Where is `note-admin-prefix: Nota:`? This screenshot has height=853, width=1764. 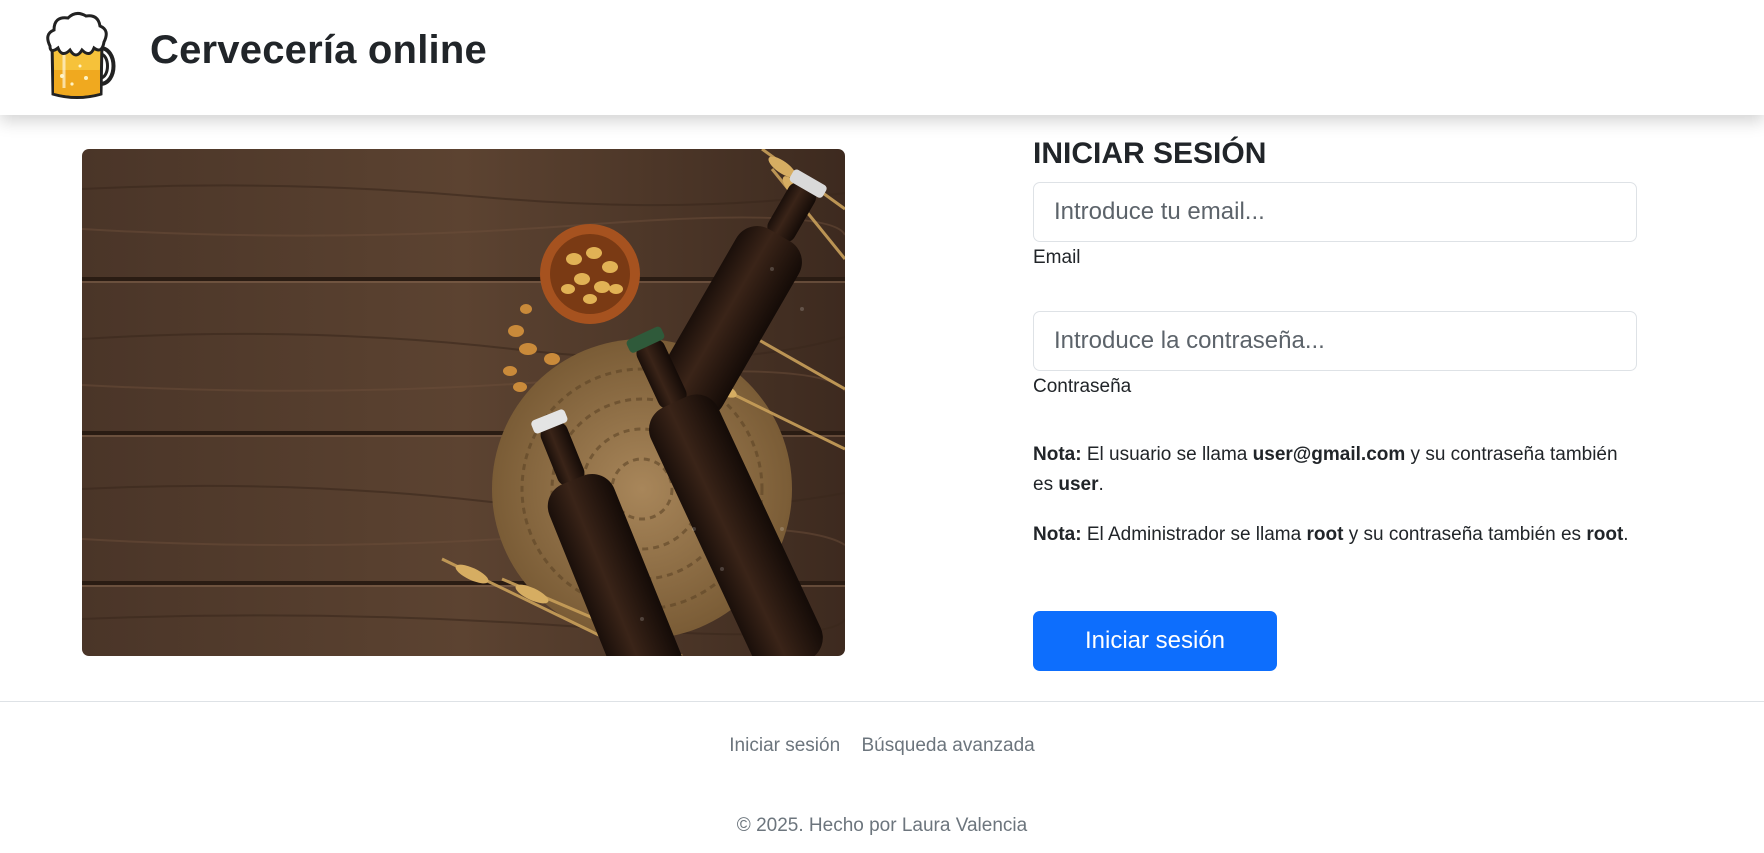 note-admin-prefix: Nota: is located at coordinates (1057, 534).